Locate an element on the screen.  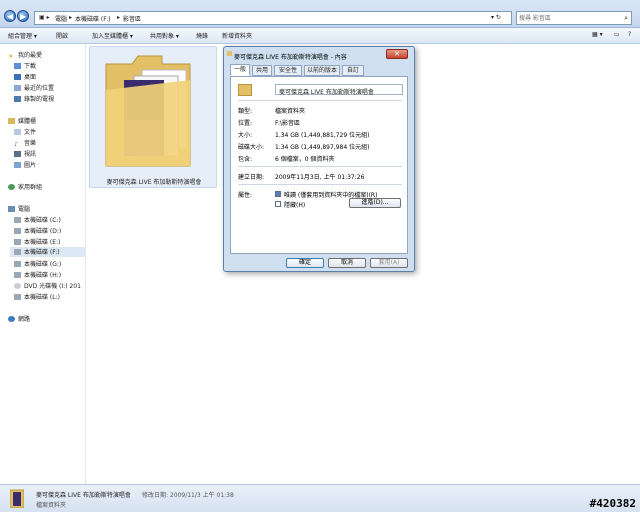
homegroup-icon is located at coordinates (11, 187).